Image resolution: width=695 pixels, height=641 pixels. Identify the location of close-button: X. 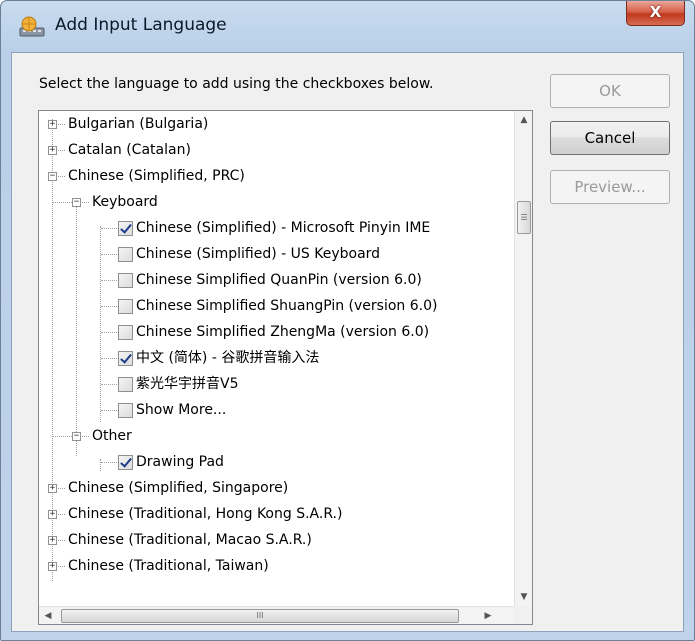
(655, 13).